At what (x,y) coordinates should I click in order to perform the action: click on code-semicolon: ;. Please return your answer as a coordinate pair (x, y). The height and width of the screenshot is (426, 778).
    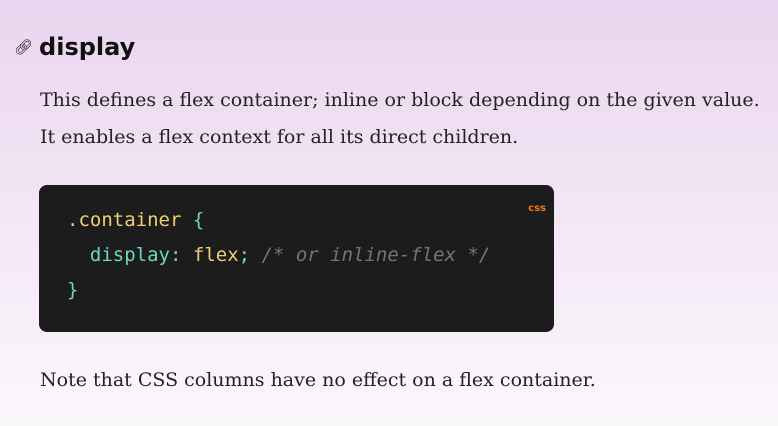
    Looking at the image, I should click on (244, 255).